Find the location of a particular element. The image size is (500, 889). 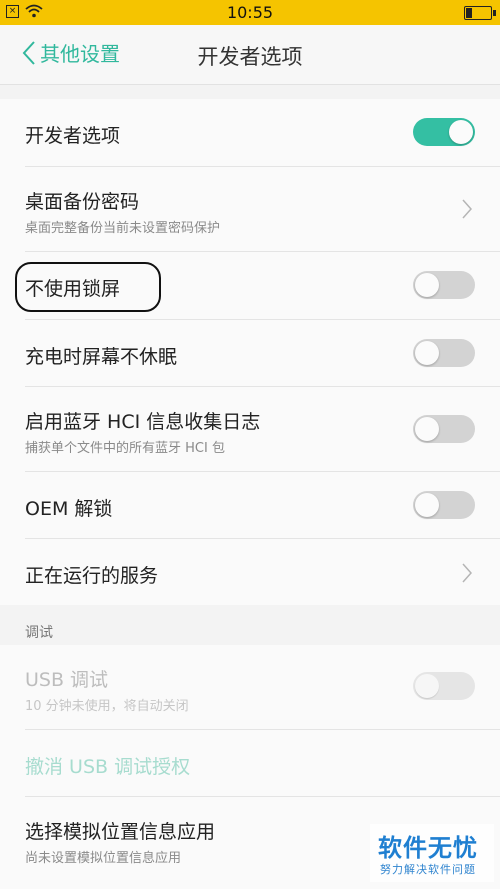

row-title: 正在运行的服务 is located at coordinates (92, 576).